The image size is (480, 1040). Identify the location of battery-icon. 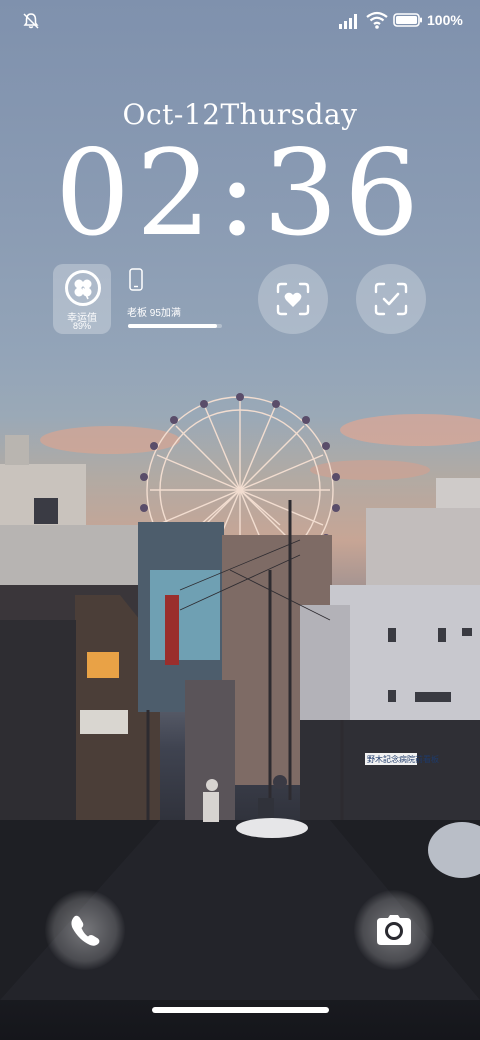
(407, 20).